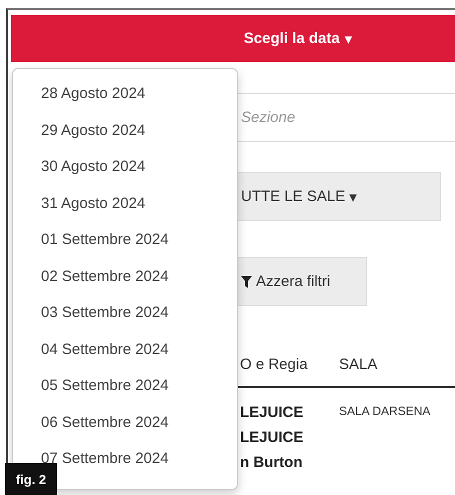 The height and width of the screenshot is (495, 455). Describe the element at coordinates (246, 282) in the screenshot. I see `filter-icon` at that location.